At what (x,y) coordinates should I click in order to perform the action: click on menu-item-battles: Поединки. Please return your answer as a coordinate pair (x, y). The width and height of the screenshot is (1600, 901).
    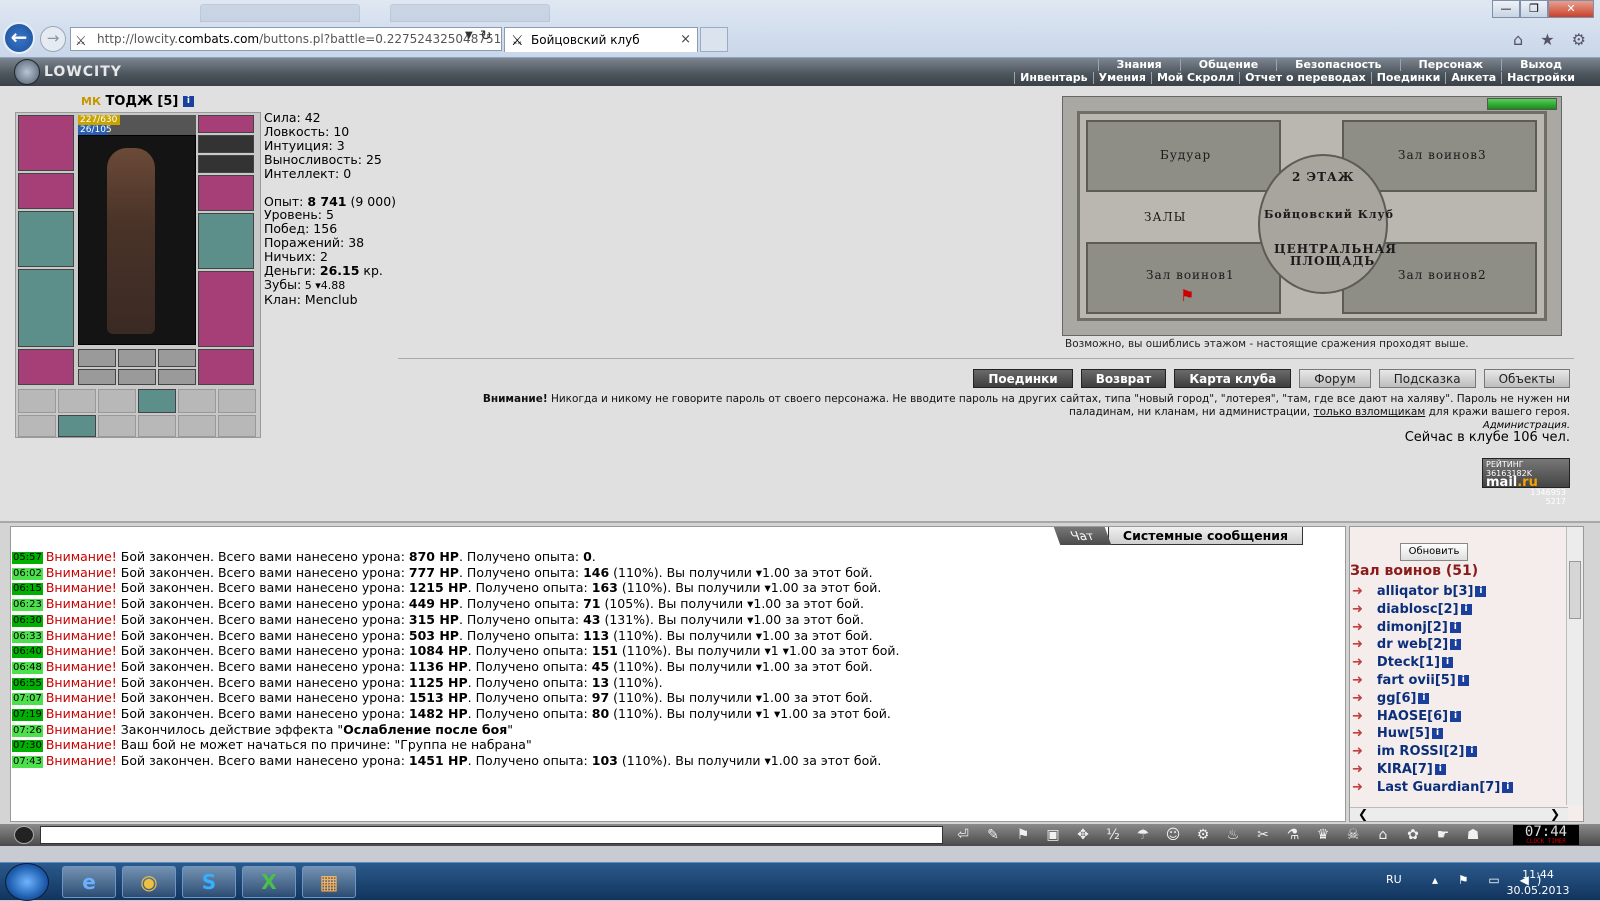
    Looking at the image, I should click on (1408, 78).